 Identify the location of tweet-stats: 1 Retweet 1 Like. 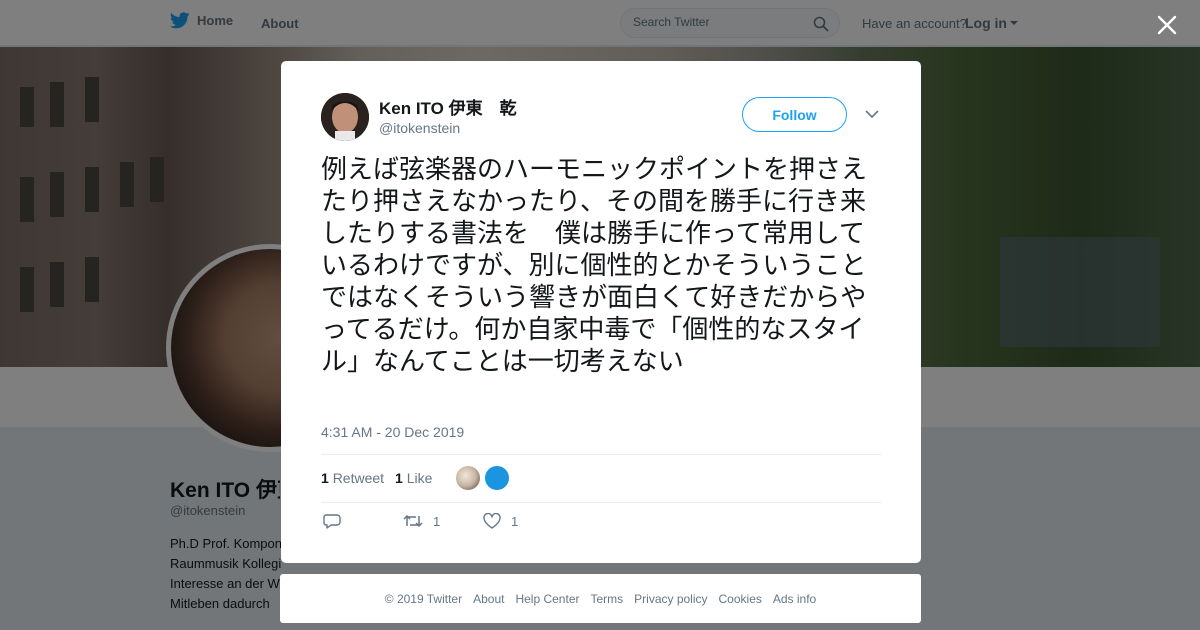
(601, 478).